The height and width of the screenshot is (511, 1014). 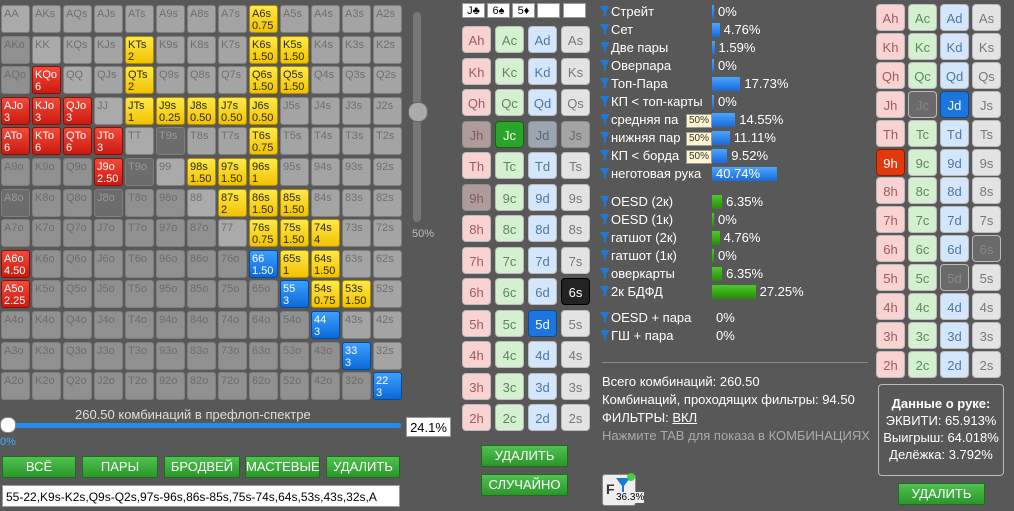 I want to click on matrix-cell-KQs: KQs, so click(x=77, y=49).